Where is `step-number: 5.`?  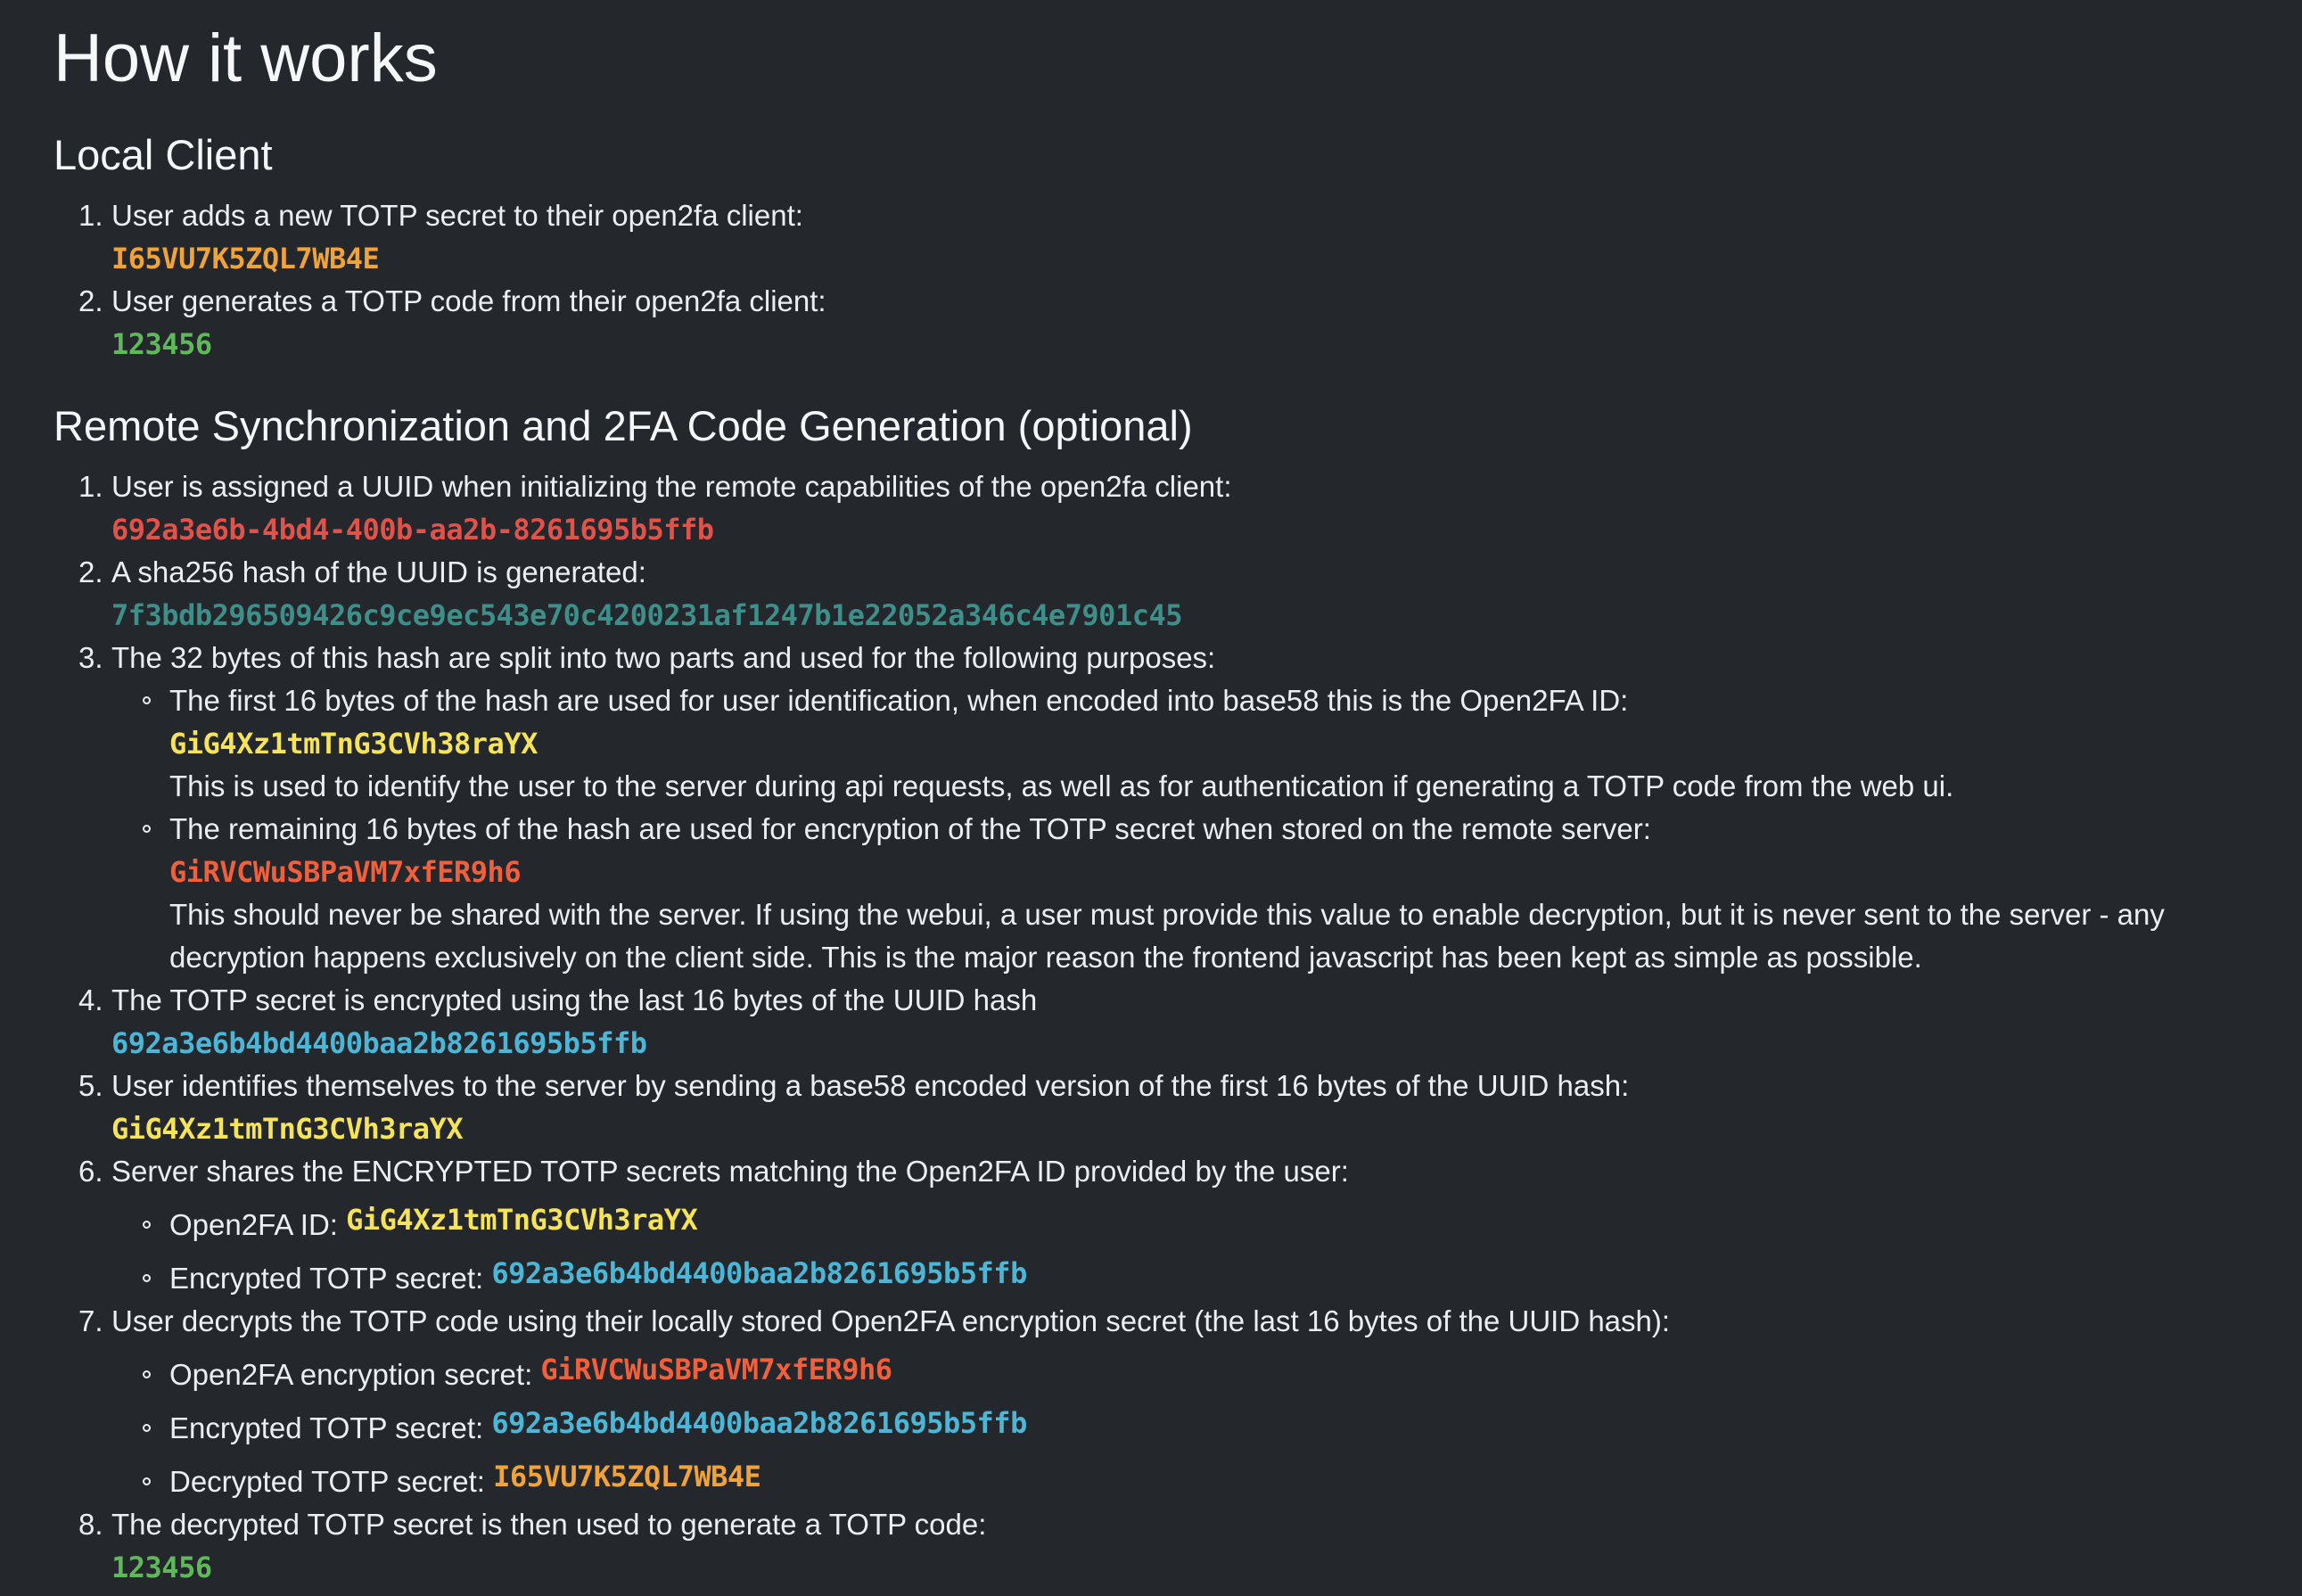
step-number: 5. is located at coordinates (90, 1085).